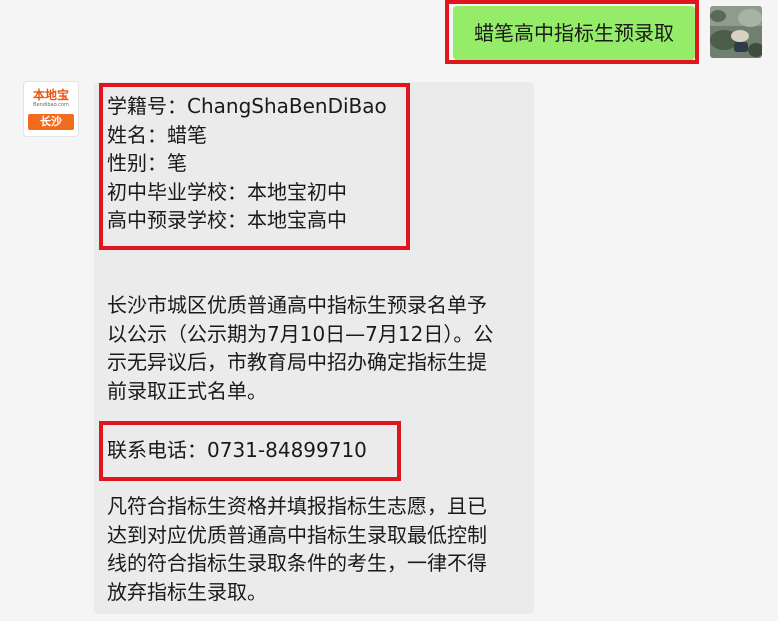 This screenshot has height=621, width=778. I want to click on notice-line: 长沙市城区优质普通高中指标生预录名单予, so click(297, 305).